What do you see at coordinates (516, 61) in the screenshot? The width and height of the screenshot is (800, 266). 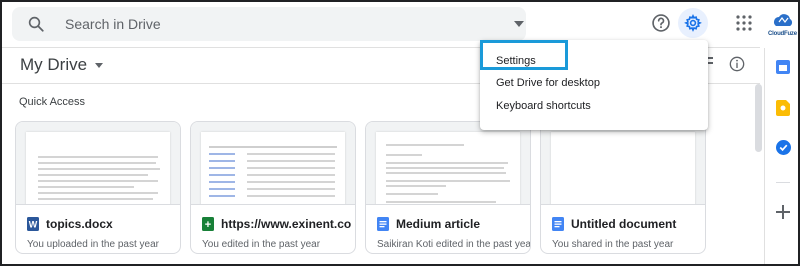 I see `menu-item-settings: Settings` at bounding box center [516, 61].